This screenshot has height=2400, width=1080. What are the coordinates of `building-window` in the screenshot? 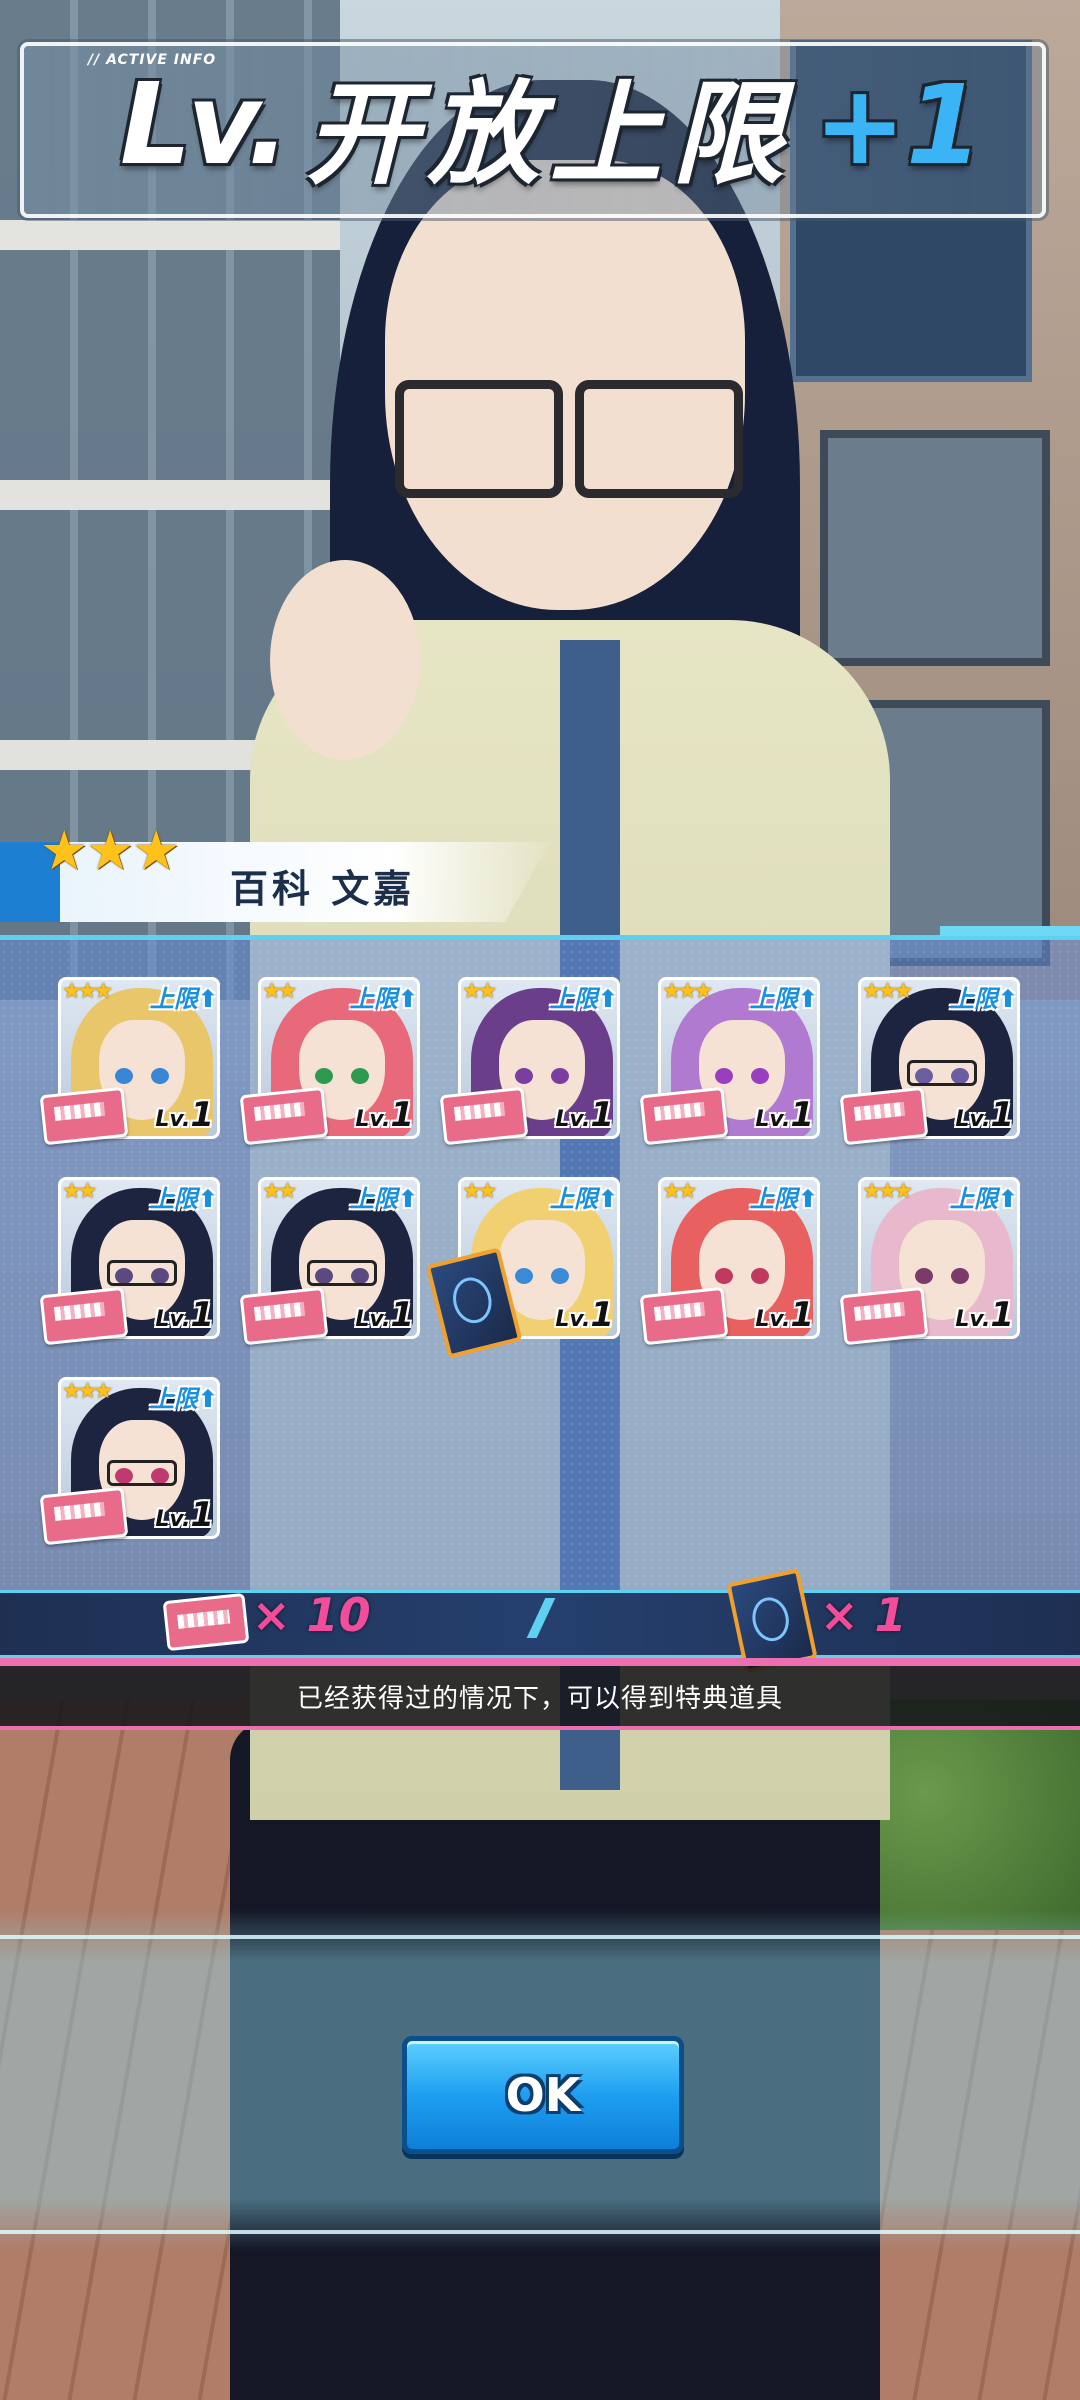 It's located at (935, 548).